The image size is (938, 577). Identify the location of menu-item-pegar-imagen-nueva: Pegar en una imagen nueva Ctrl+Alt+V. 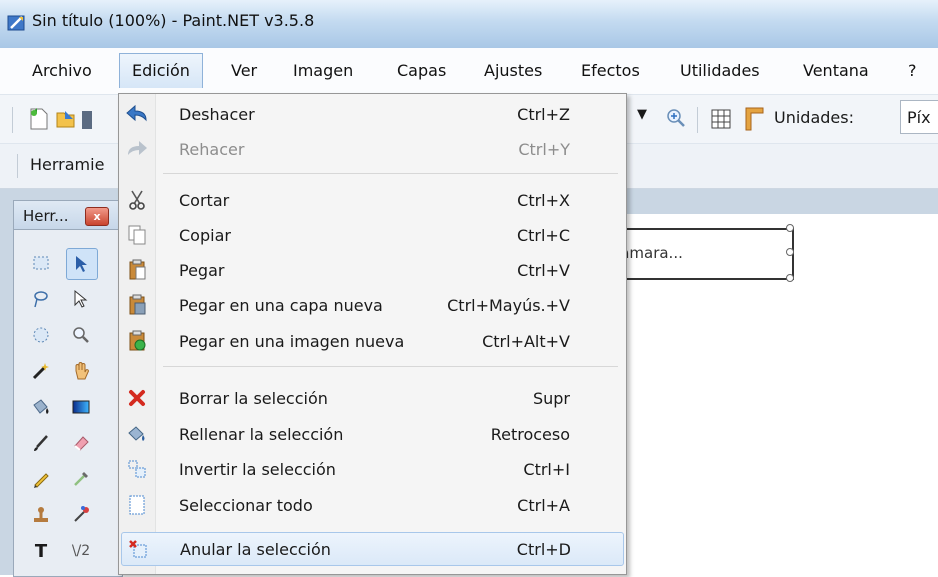
(371, 341).